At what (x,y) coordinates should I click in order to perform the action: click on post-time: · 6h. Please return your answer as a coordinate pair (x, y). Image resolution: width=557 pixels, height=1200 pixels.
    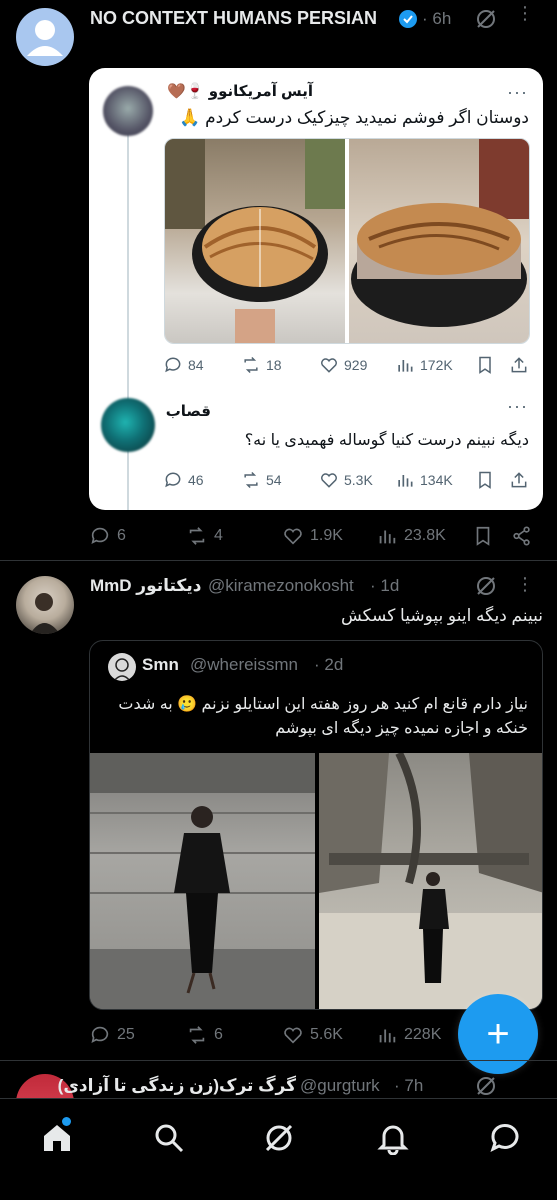
    Looking at the image, I should click on (437, 18).